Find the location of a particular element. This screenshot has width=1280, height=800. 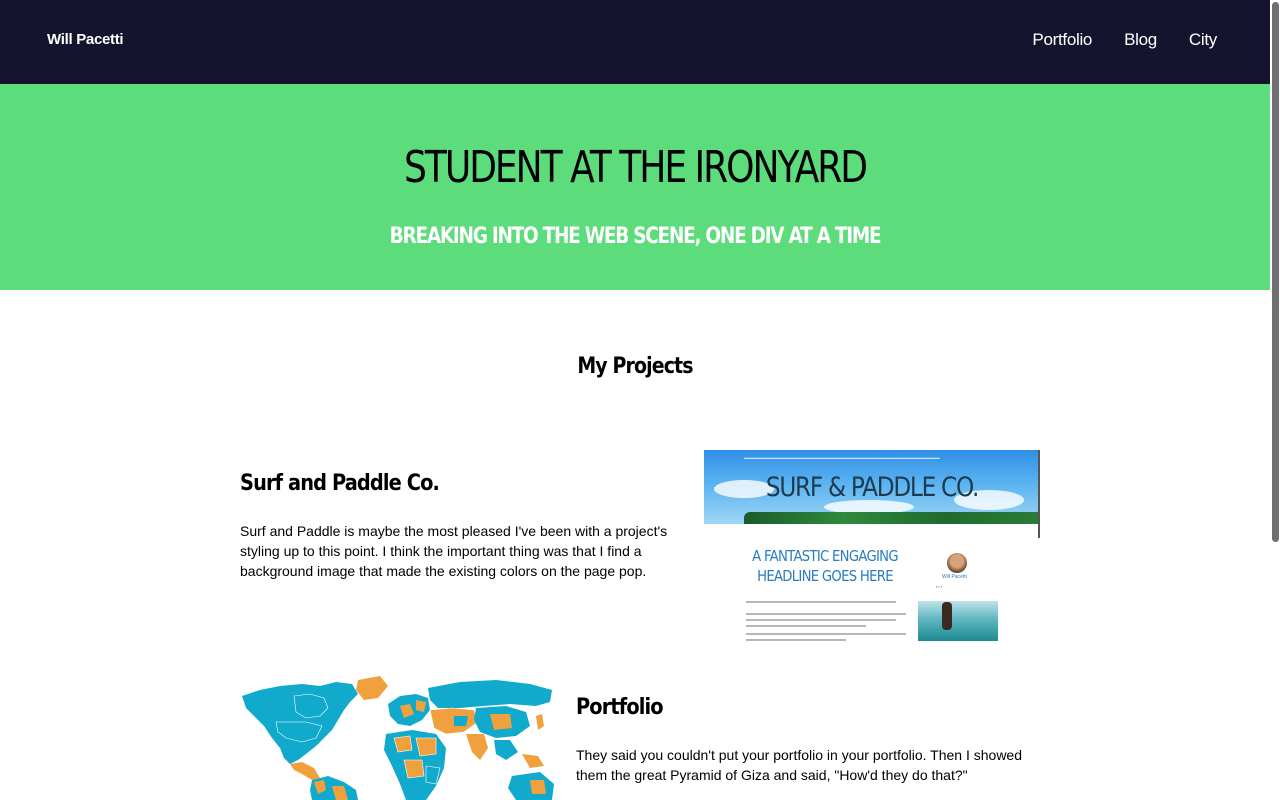

thumbnail-social-links: ▪ ▪ ▪ is located at coordinates (939, 586).